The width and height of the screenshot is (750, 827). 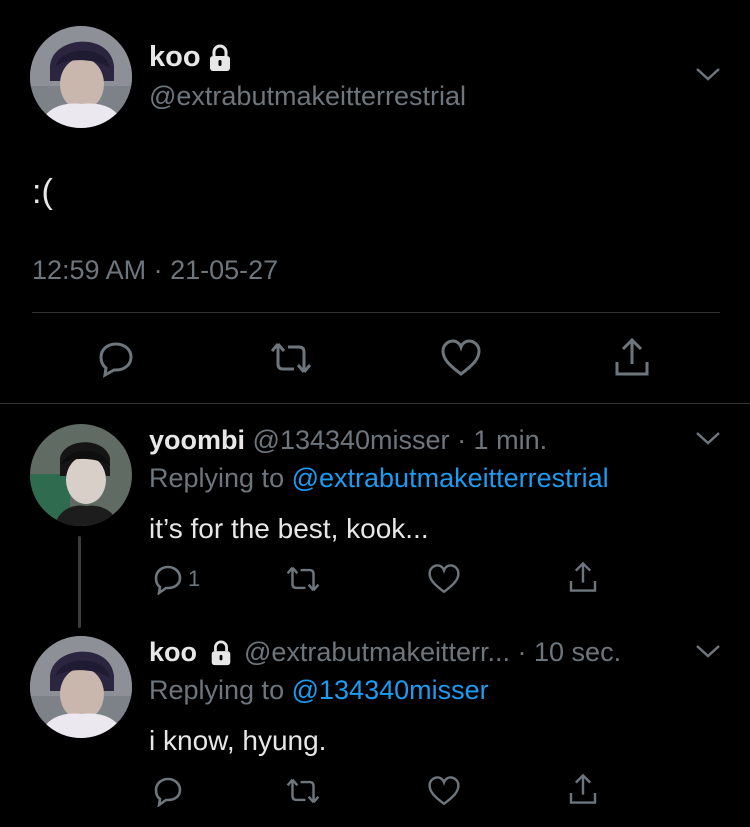 I want to click on replying-to-link: @134340misser, so click(x=390, y=690).